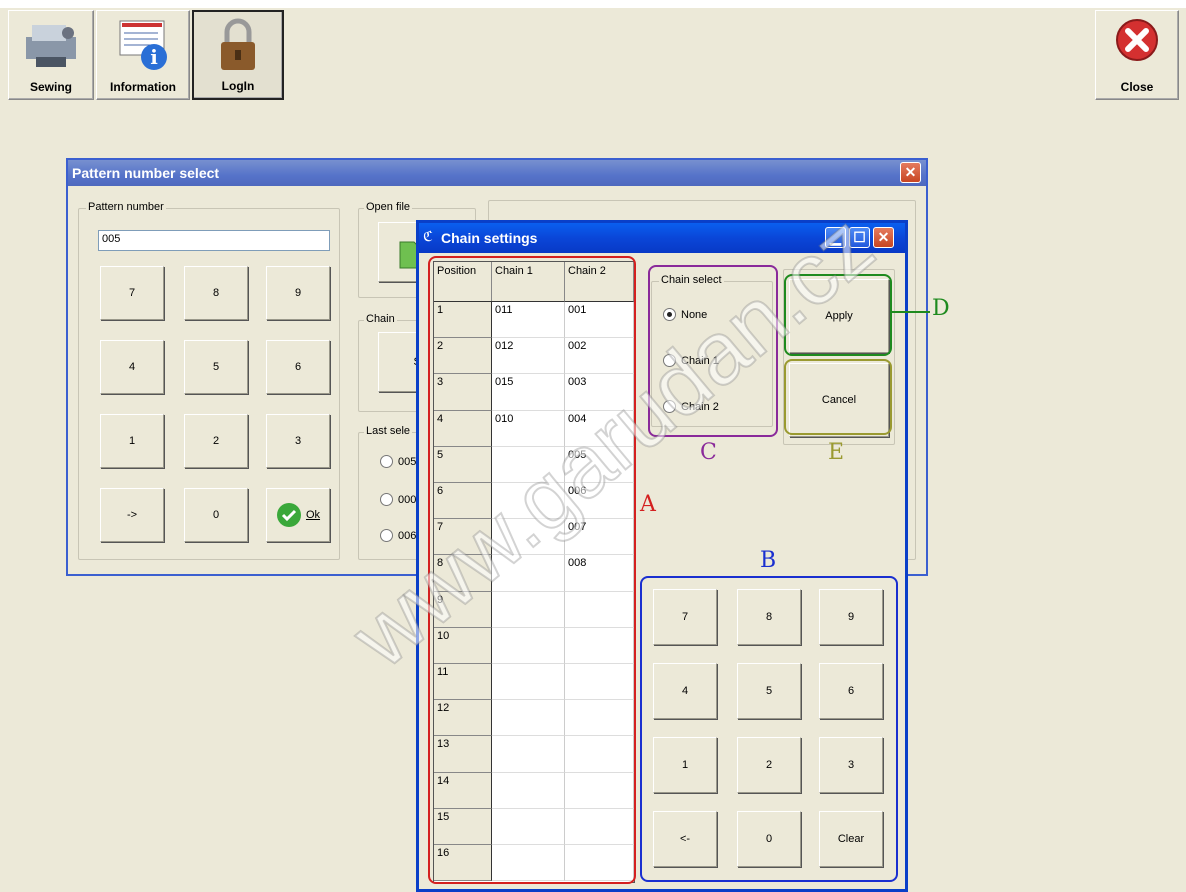 This screenshot has width=1186, height=892. What do you see at coordinates (398, 535) in the screenshot?
I see `last-selected-radio: 006` at bounding box center [398, 535].